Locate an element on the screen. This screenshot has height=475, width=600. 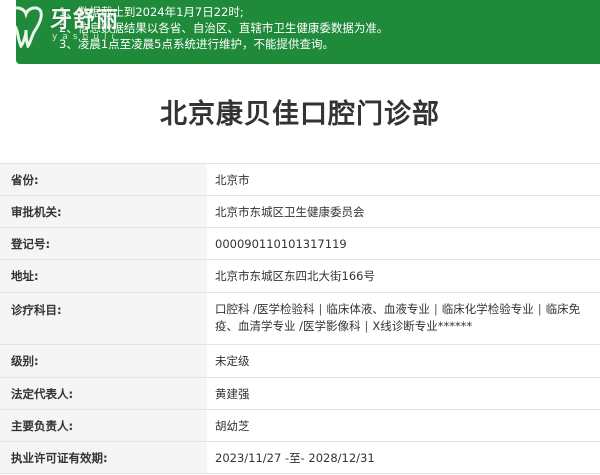
level-label: 级别: is located at coordinates (103, 361).